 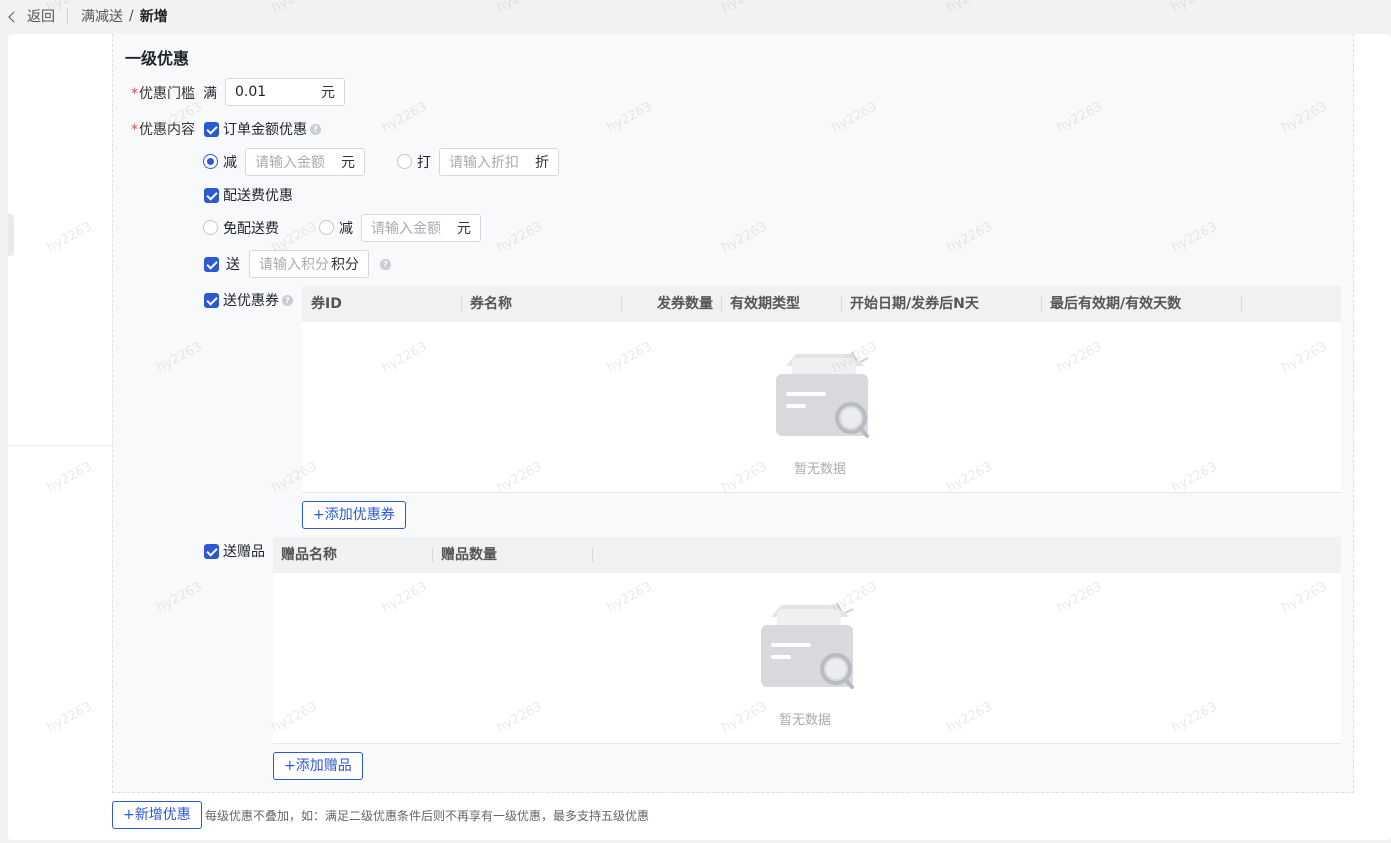 What do you see at coordinates (427, 816) in the screenshot?
I see `level-hint: 每级优惠不叠加，如：满足二级优惠条件后则不再享有一级优惠，最多支持五级优惠` at bounding box center [427, 816].